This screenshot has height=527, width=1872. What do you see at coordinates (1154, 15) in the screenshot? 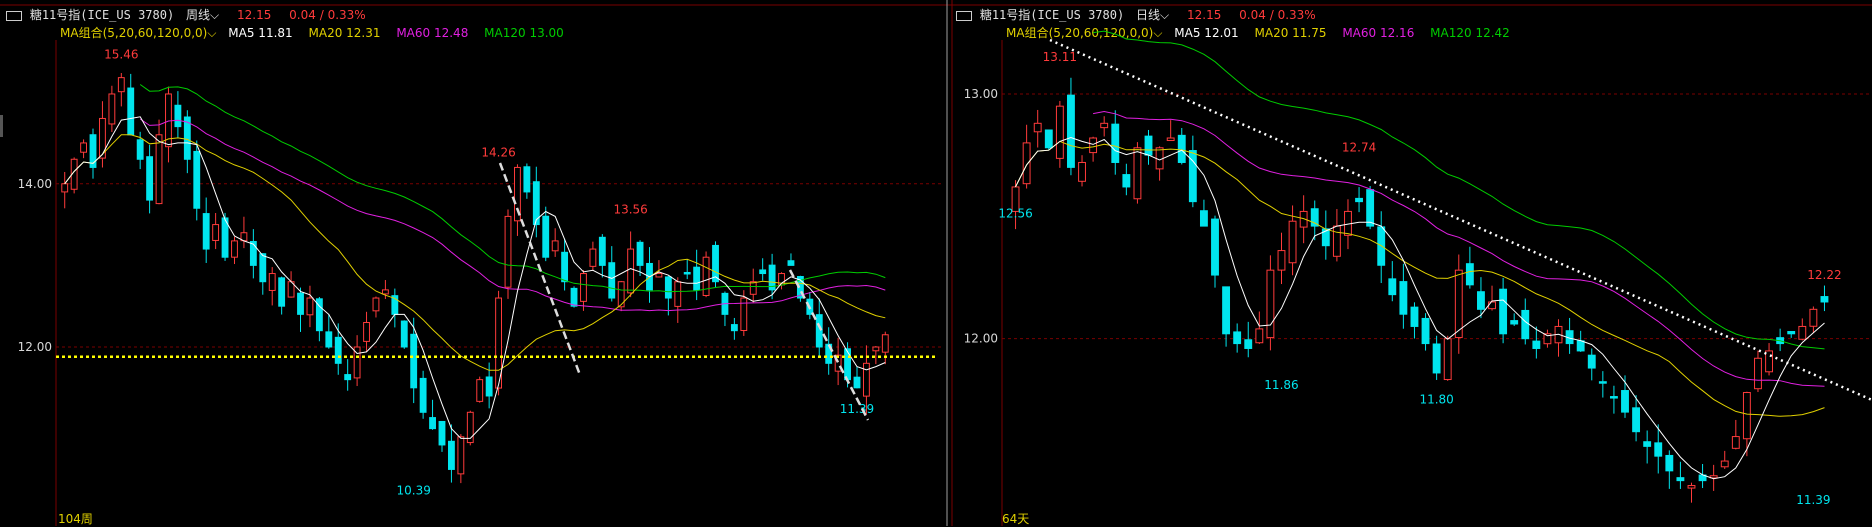
I see `daily-period-select: 日线⌵` at bounding box center [1154, 15].